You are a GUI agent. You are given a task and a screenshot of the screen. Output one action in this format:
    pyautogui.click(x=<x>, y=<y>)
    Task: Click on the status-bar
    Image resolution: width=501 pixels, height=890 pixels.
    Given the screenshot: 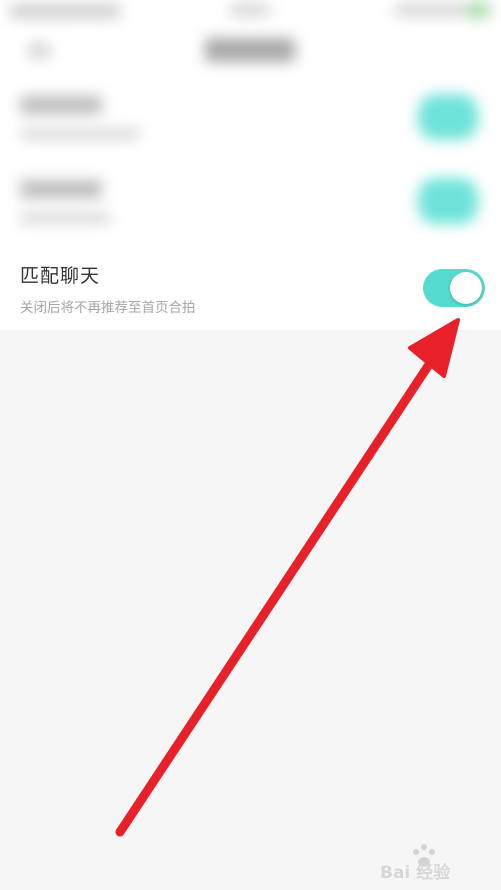 What is the action you would take?
    pyautogui.click(x=250, y=14)
    